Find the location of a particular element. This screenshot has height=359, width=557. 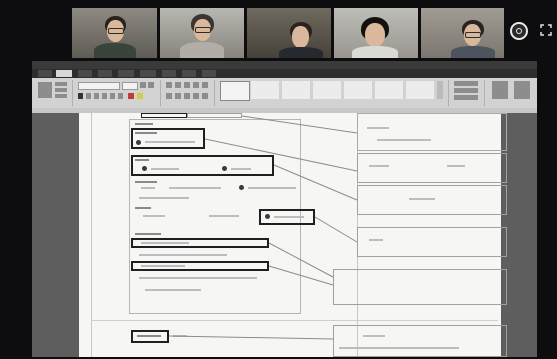

styles-more-button is located at coordinates (440, 90).